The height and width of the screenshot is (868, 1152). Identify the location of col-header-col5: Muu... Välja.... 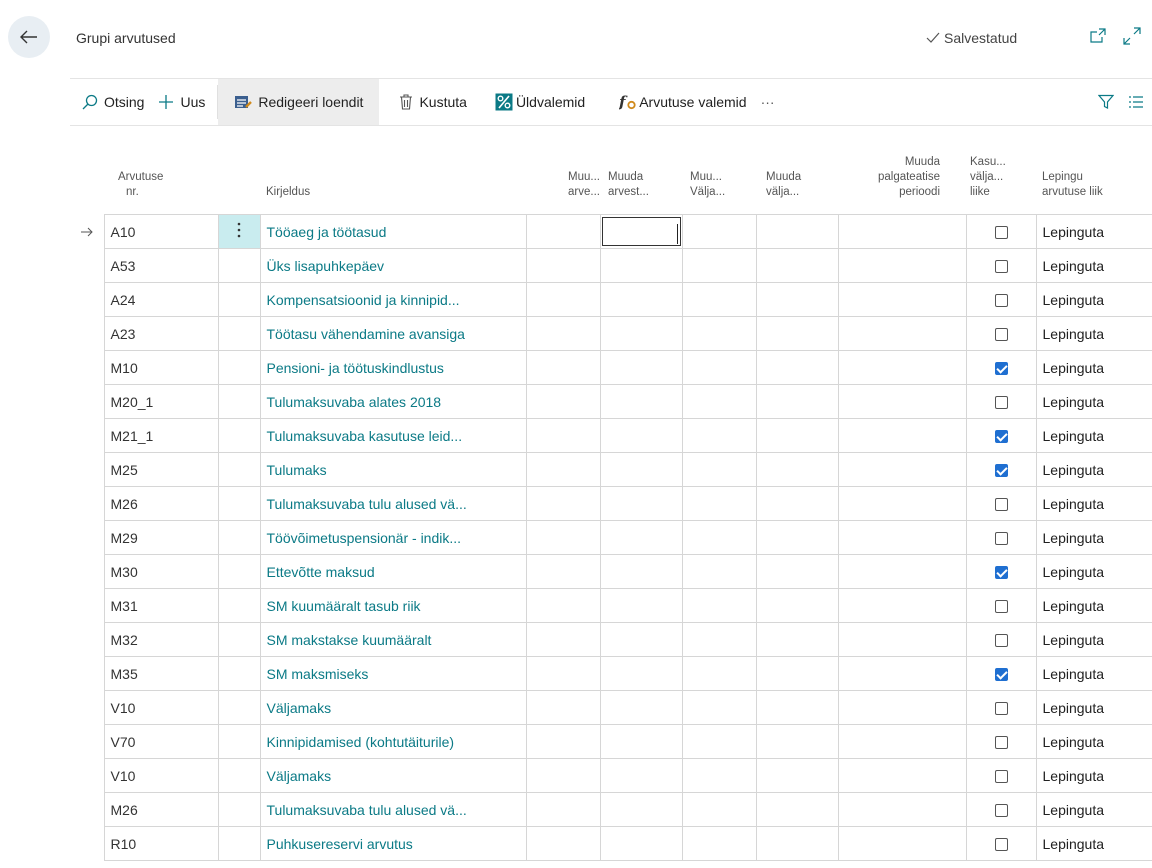
(707, 185).